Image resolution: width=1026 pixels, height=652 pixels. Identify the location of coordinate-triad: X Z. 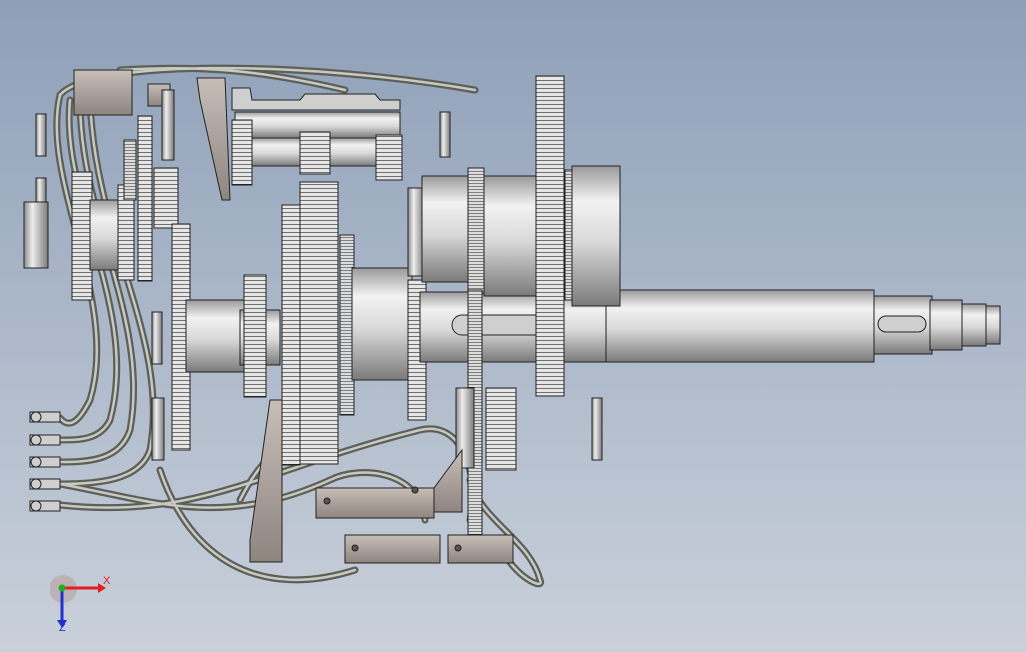
(84, 607).